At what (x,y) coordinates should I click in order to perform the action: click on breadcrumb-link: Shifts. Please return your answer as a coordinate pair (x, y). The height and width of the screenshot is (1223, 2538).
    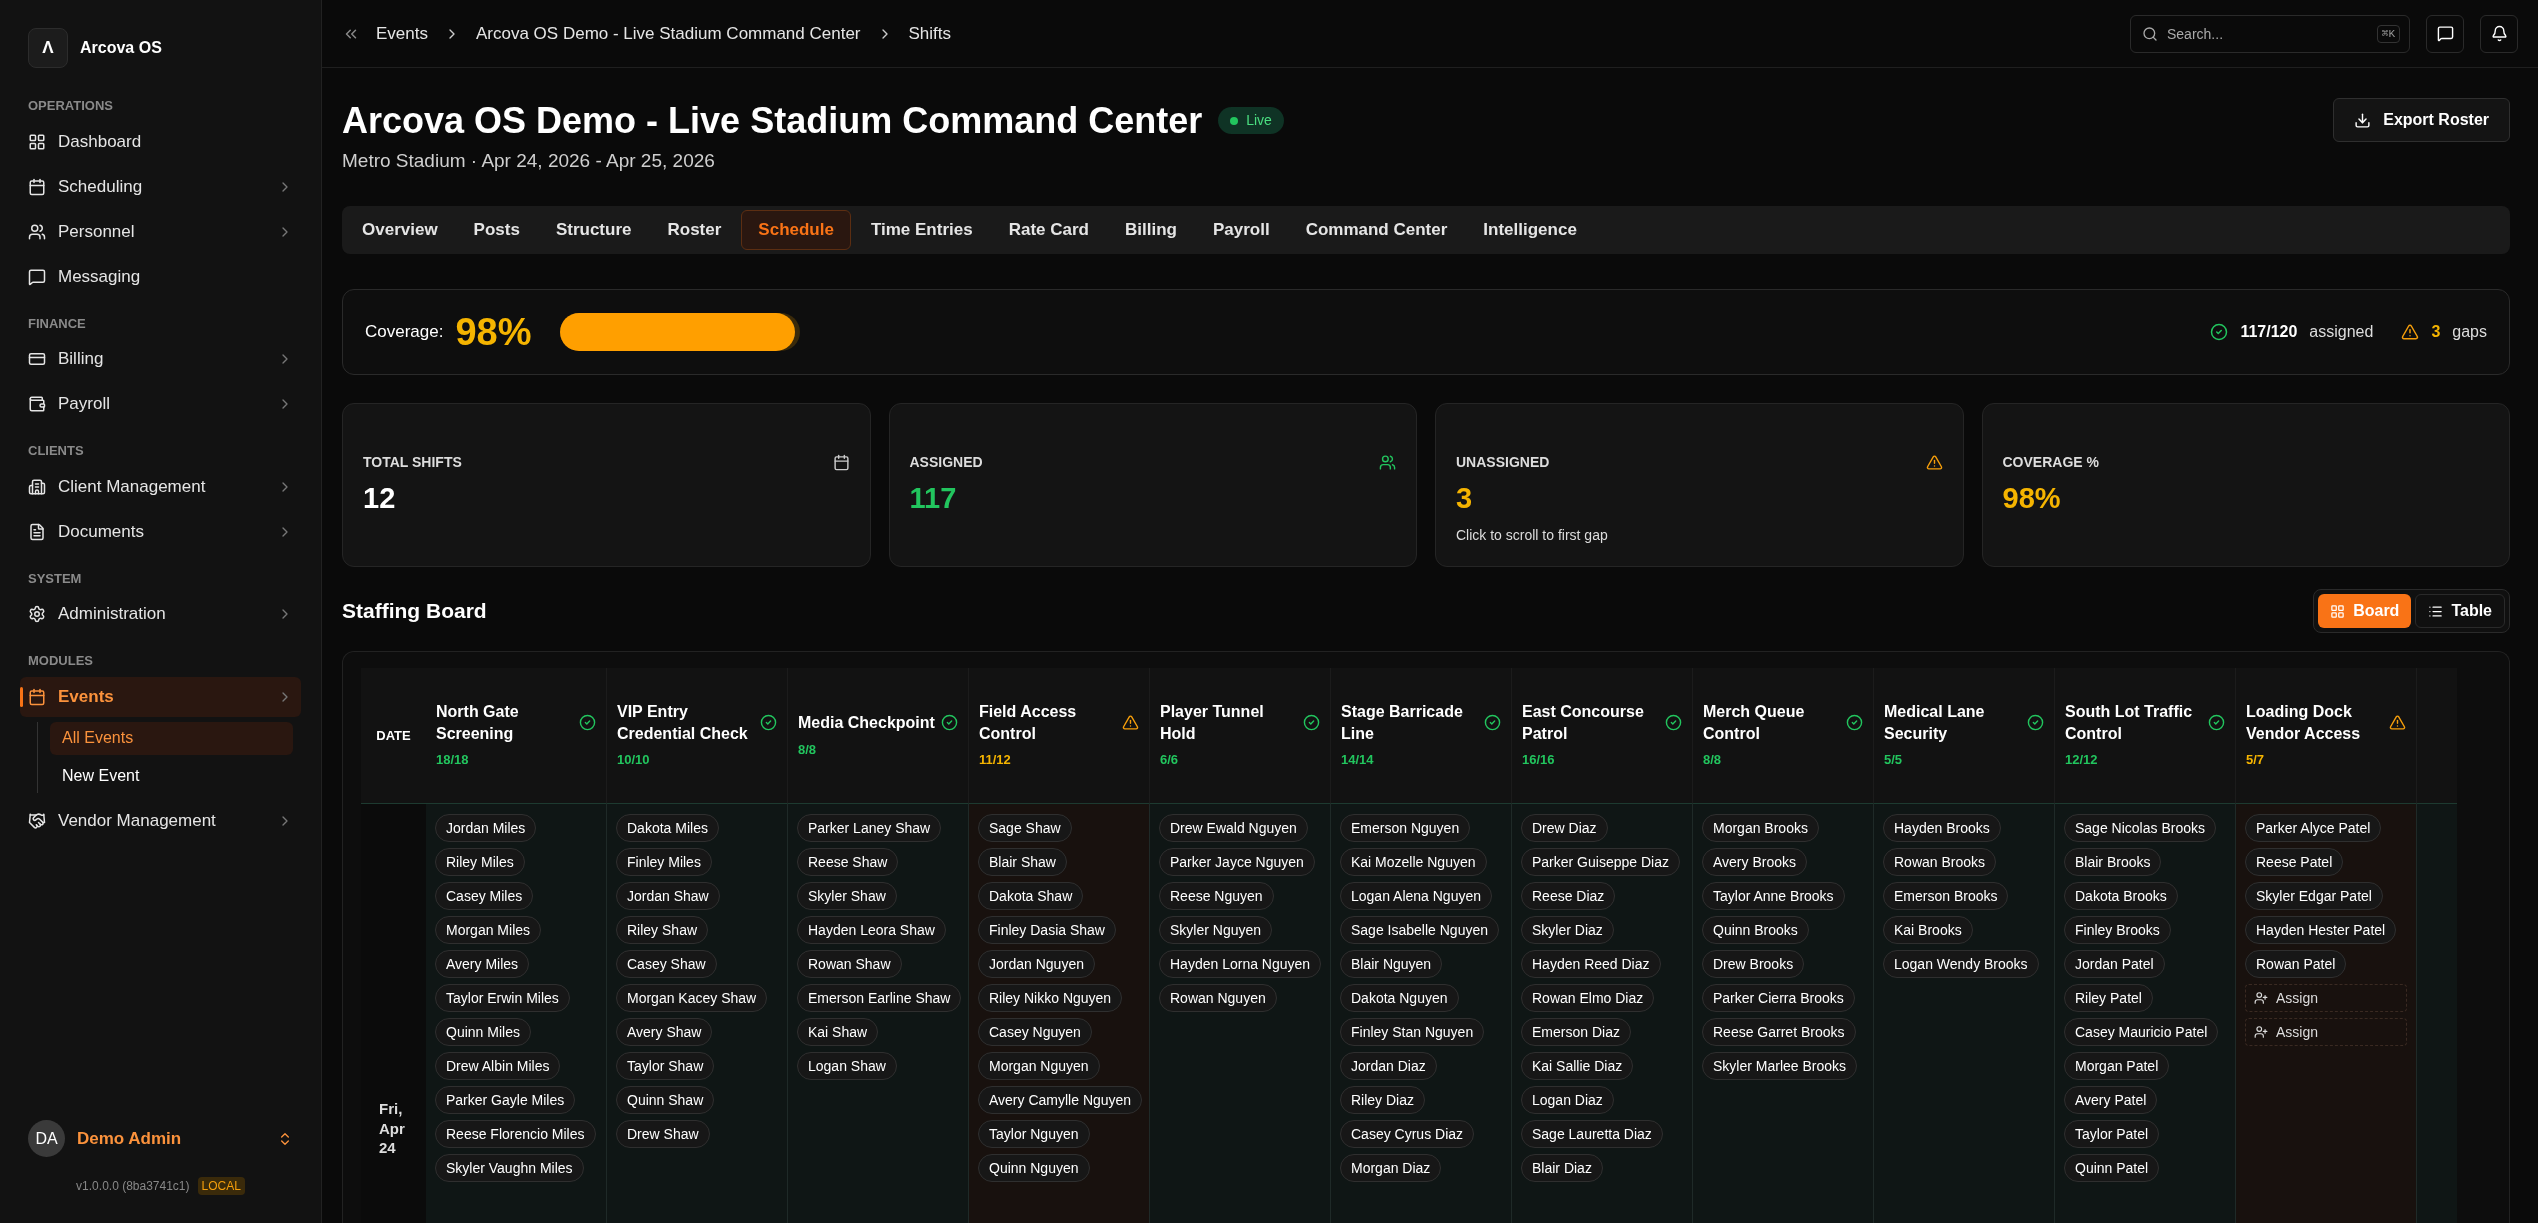
    Looking at the image, I should click on (930, 33).